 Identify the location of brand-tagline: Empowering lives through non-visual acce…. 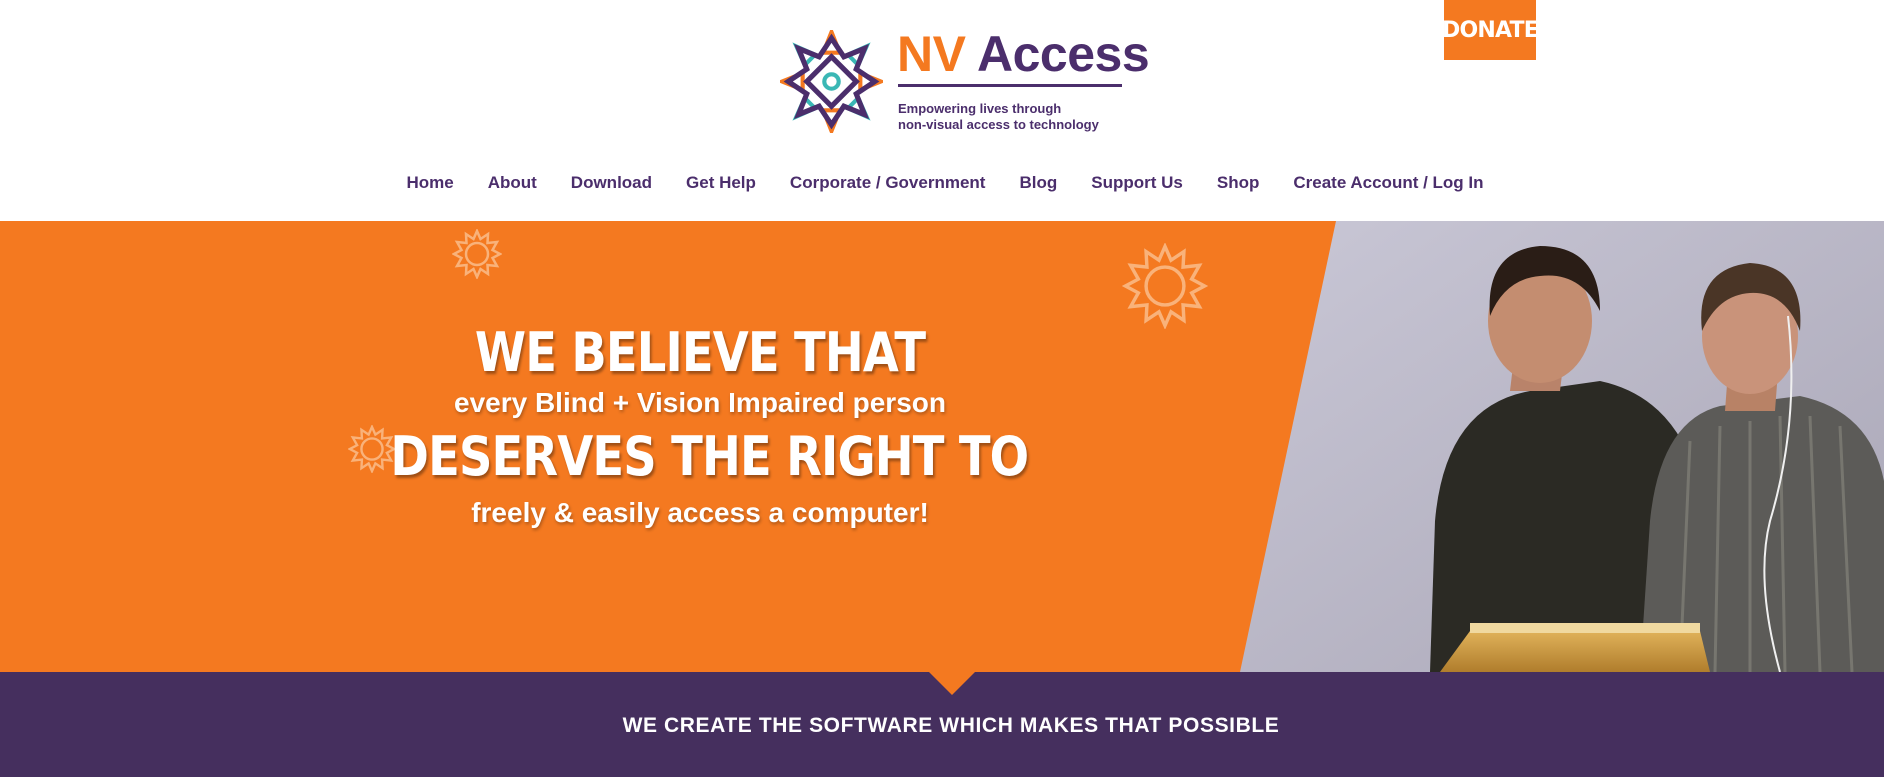
(998, 117).